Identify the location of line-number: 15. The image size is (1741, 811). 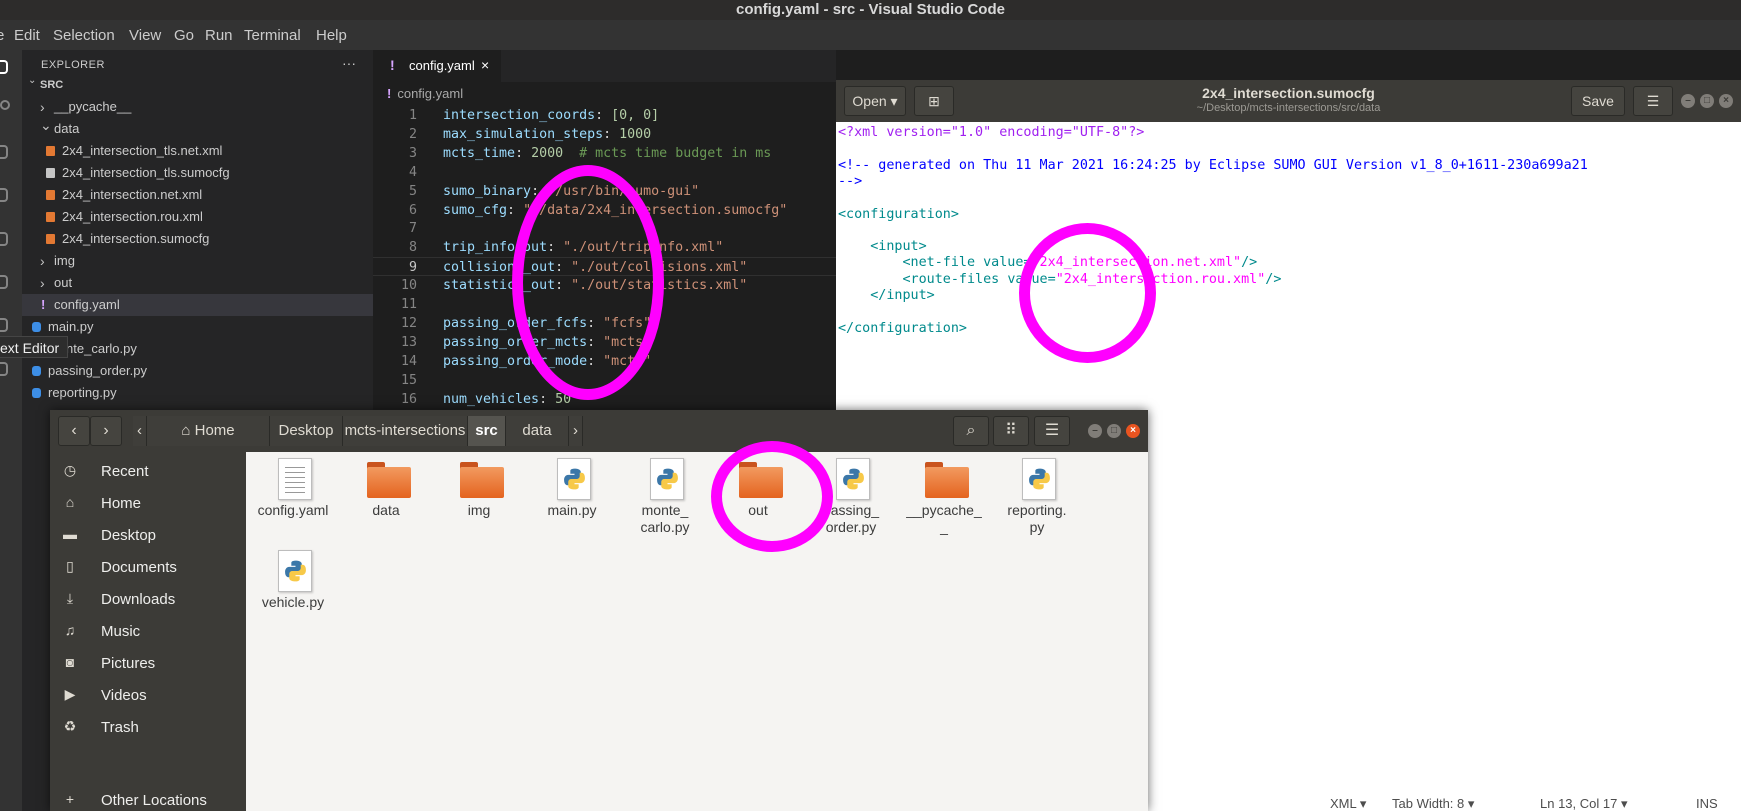
(408, 380).